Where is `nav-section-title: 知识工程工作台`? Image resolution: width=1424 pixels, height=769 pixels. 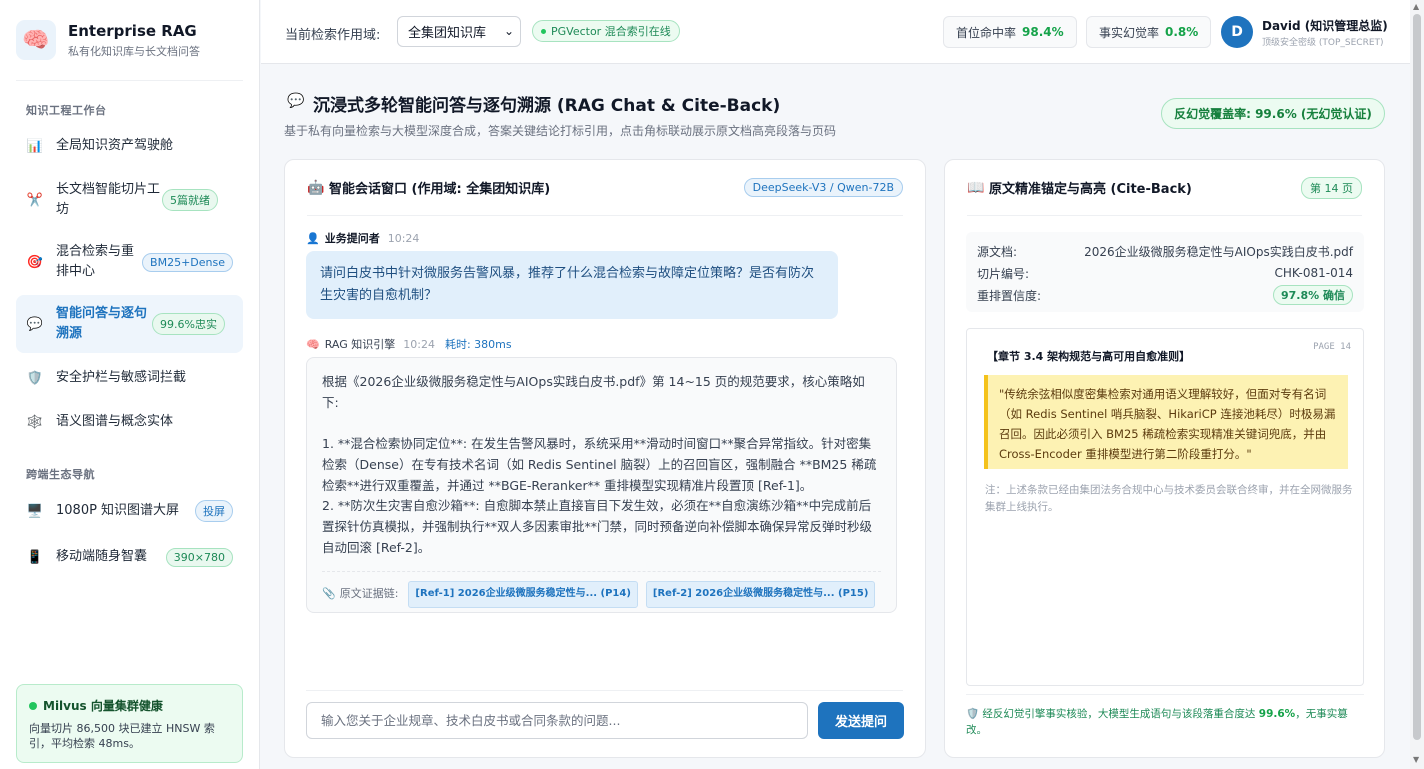
nav-section-title: 知识工程工作台 is located at coordinates (66, 110).